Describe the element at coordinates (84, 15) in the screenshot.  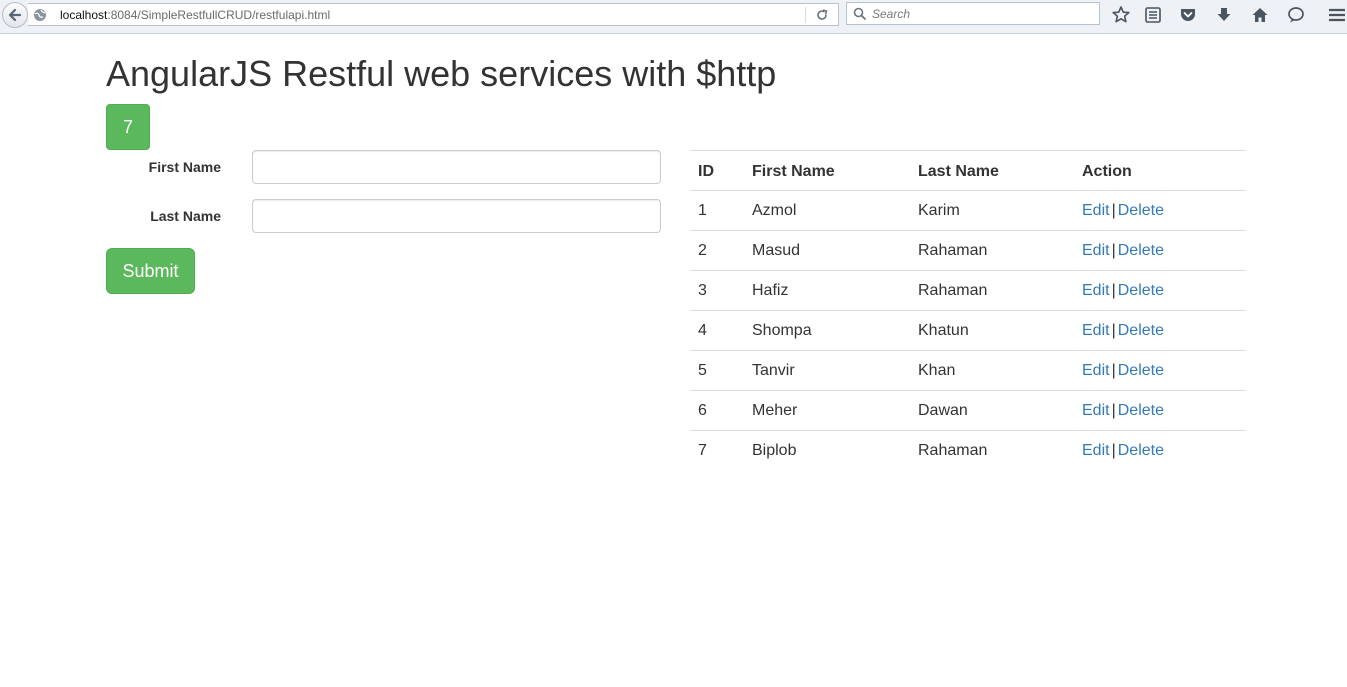
I see `url-host: localhost` at that location.